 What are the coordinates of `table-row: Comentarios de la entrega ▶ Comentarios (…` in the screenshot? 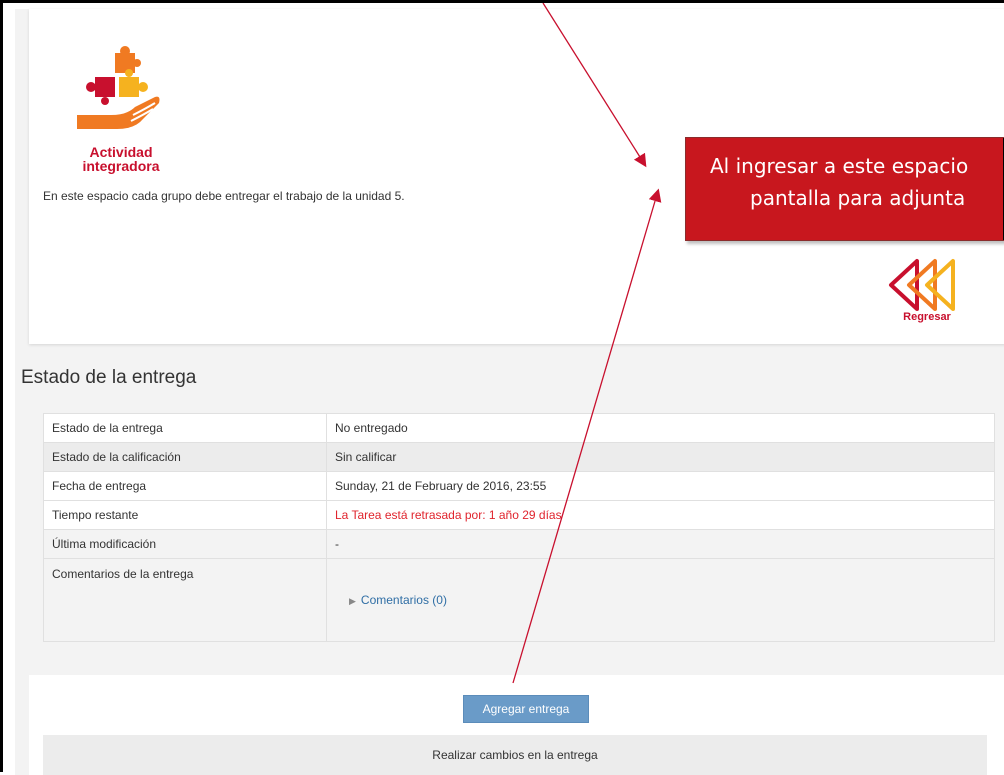 It's located at (519, 600).